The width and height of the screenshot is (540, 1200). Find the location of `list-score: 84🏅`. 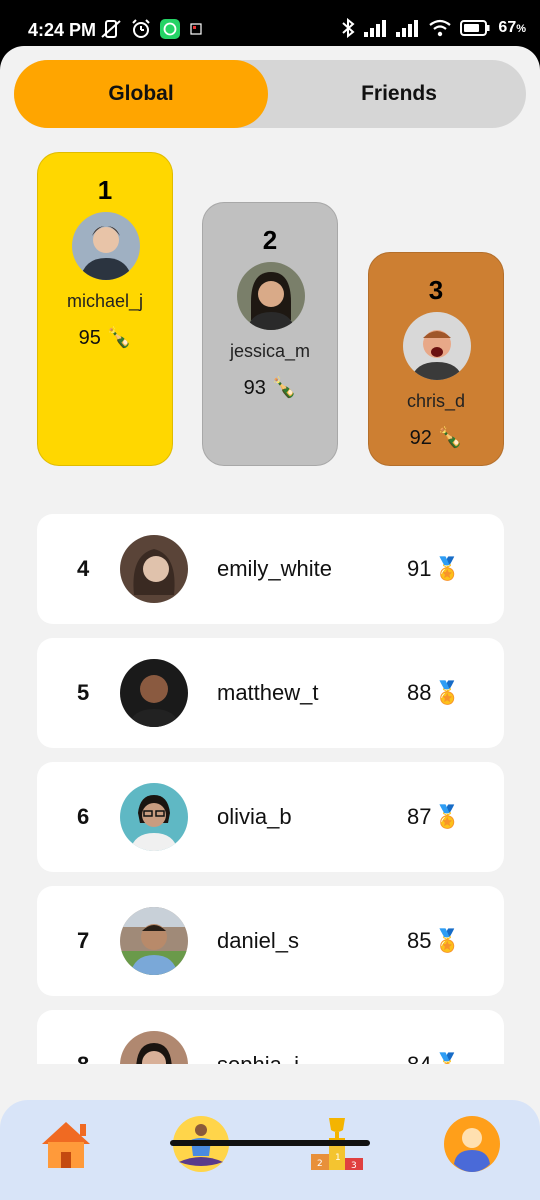

list-score: 84🏅 is located at coordinates (434, 1037).